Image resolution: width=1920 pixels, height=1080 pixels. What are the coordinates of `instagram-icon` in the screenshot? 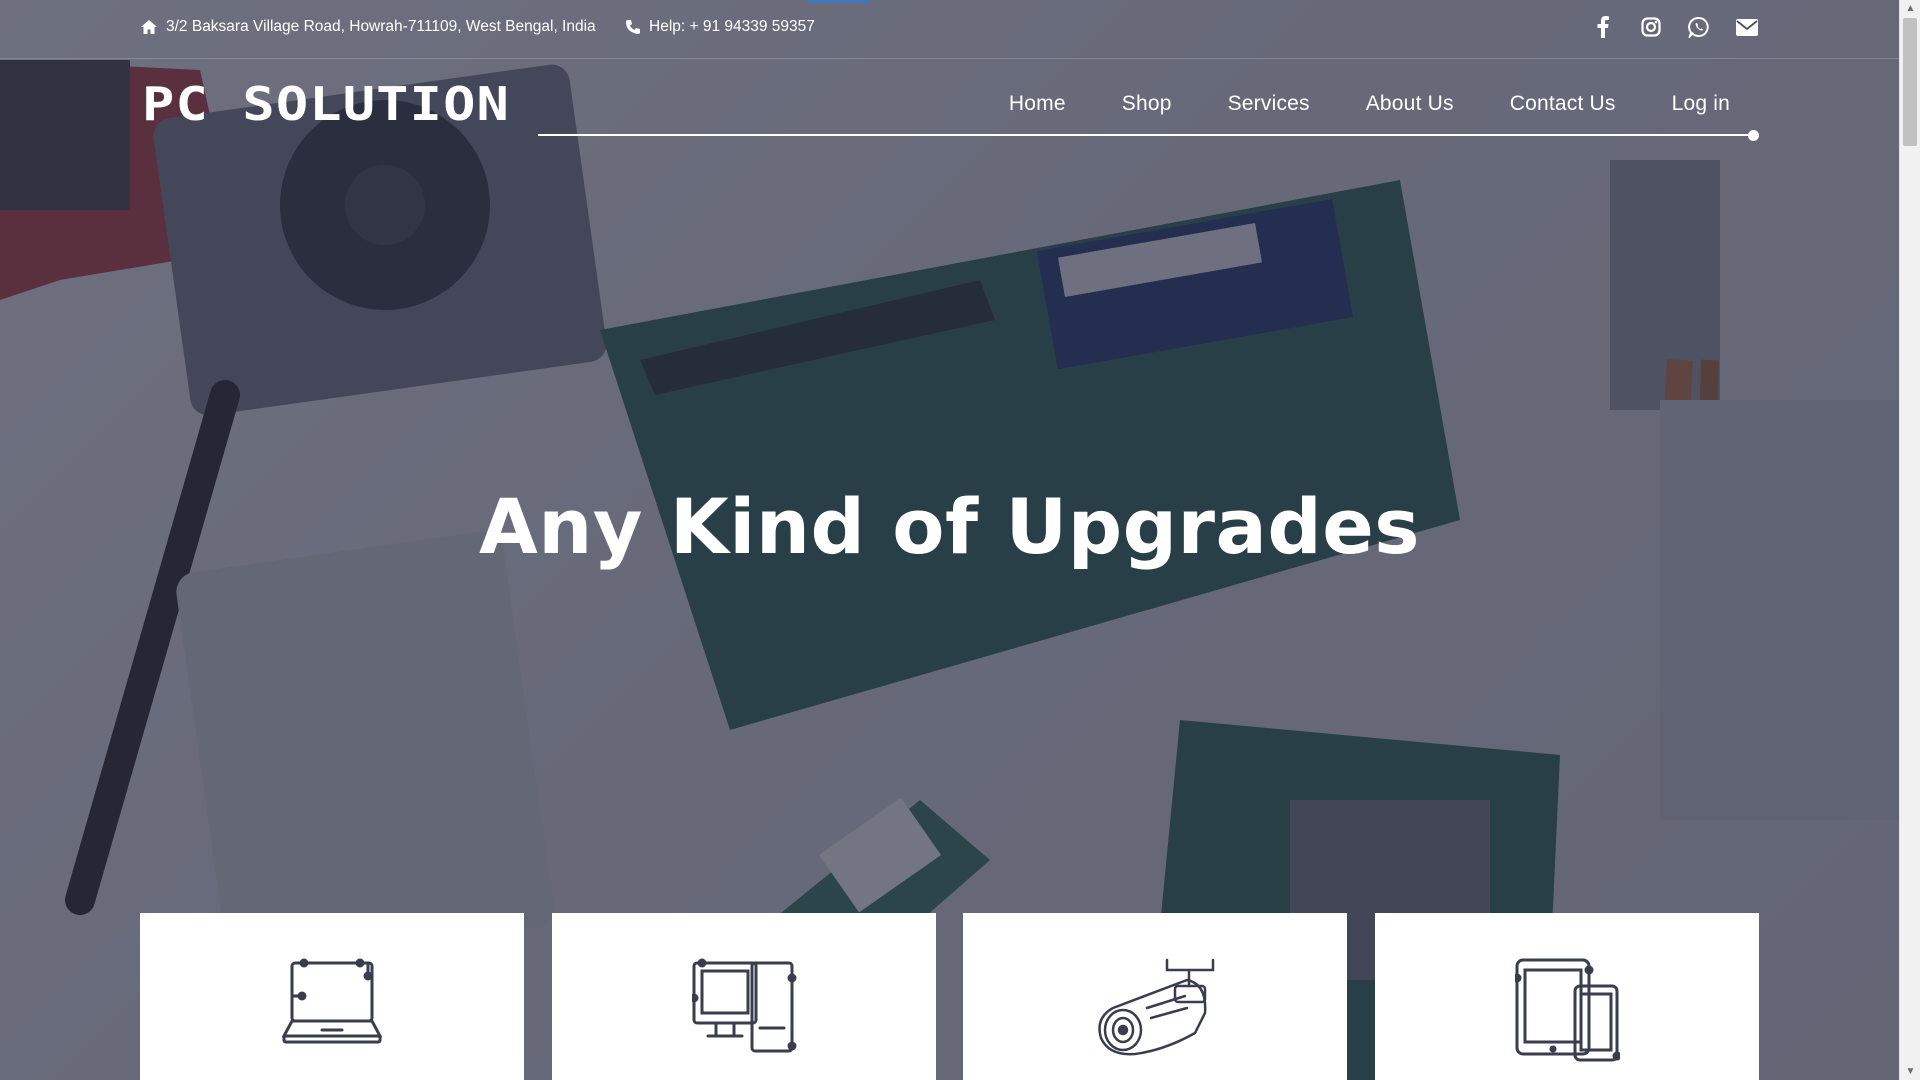 It's located at (1651, 27).